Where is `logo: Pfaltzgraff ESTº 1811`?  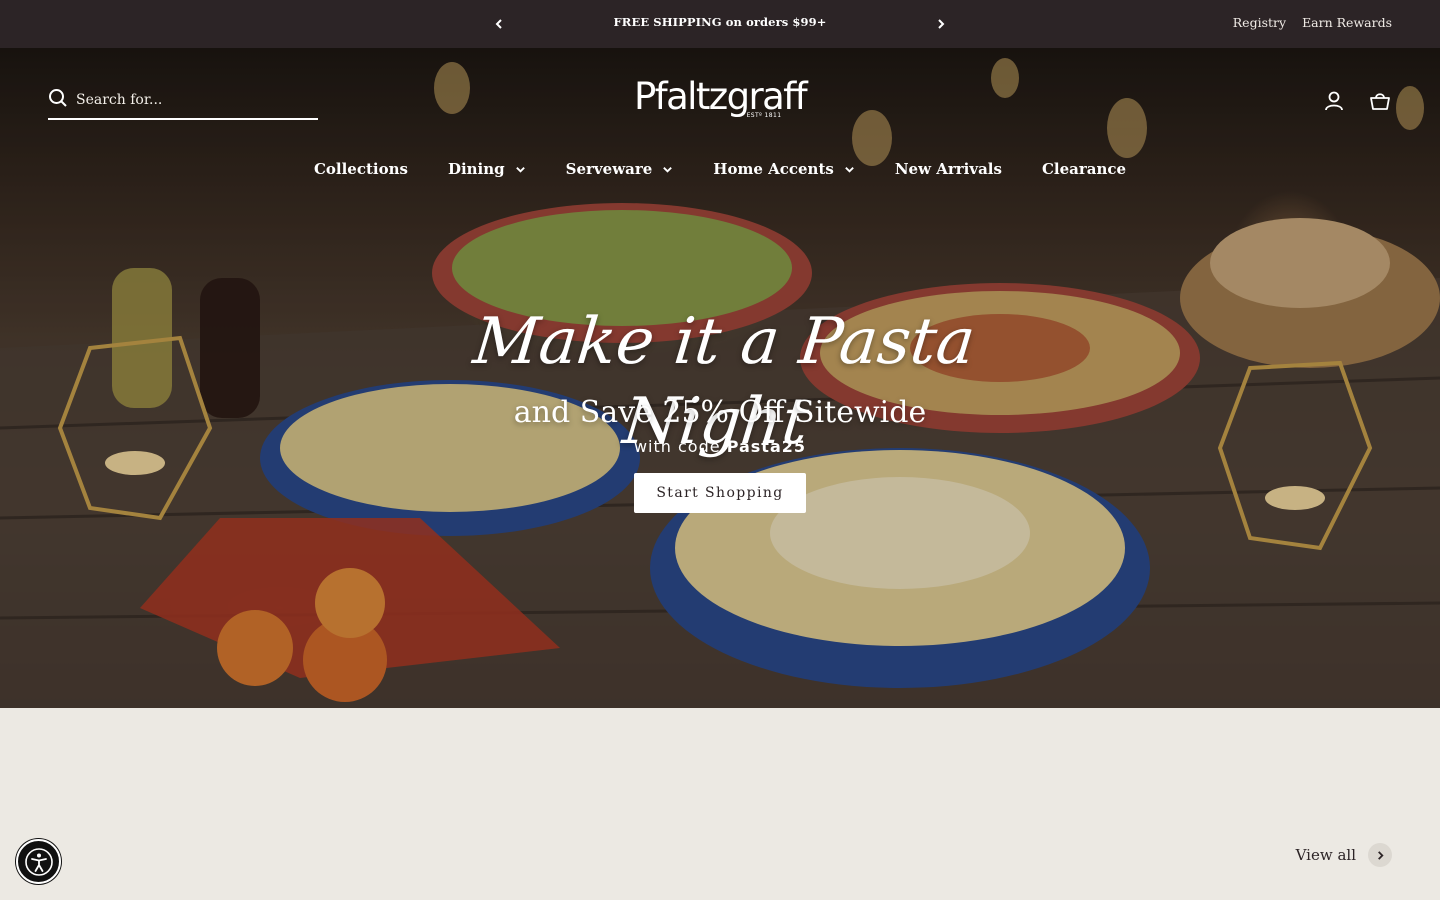
logo: Pfaltzgraff ESTº 1811 is located at coordinates (720, 97).